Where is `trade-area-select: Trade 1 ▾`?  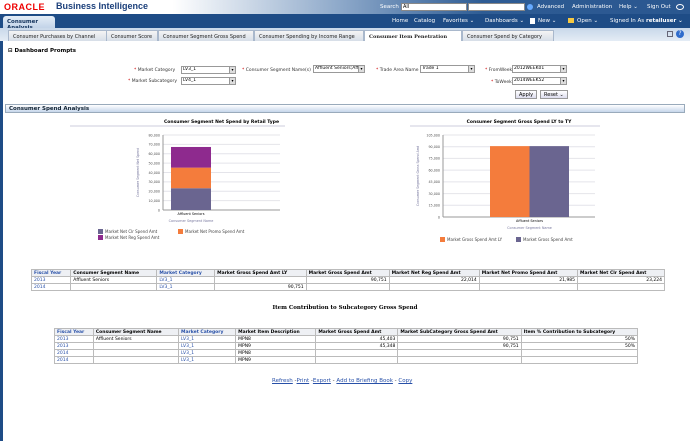 trade-area-select: Trade 1 ▾ is located at coordinates (447, 69).